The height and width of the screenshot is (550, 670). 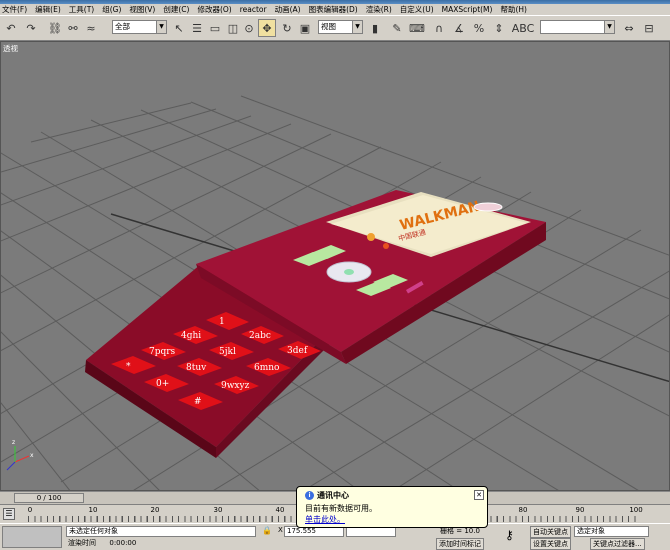 I want to click on key-7-label: 7pqrs, so click(x=162, y=352).